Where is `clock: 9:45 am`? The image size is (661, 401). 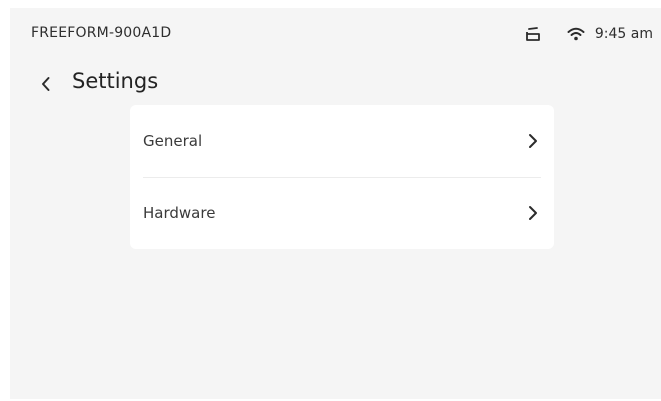 clock: 9:45 am is located at coordinates (623, 34).